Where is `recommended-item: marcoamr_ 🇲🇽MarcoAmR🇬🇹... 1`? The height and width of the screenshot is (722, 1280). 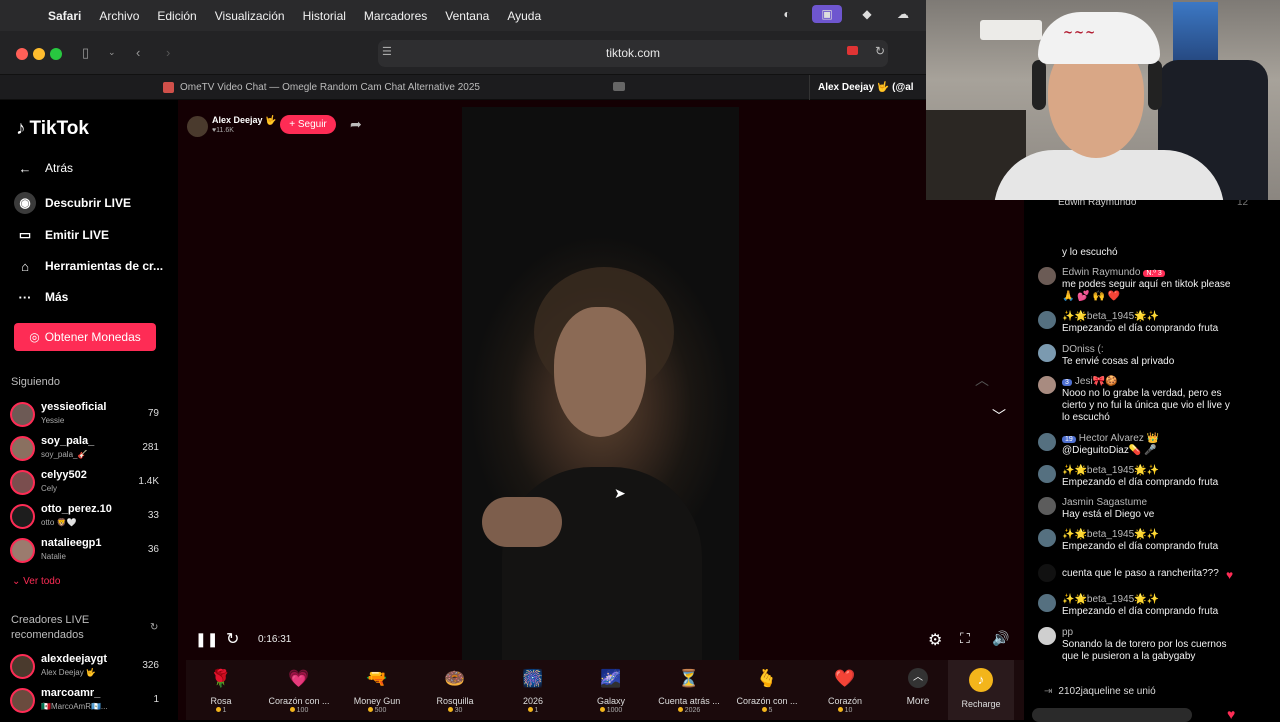
recommended-item: marcoamr_ 🇲🇽MarcoAmR🇬🇹... 1 is located at coordinates (86, 702).